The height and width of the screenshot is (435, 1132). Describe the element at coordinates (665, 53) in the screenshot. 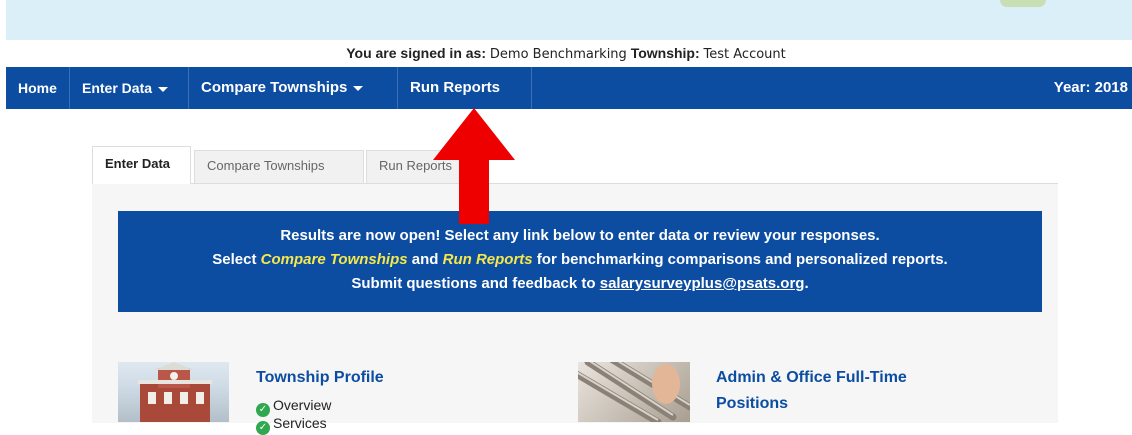

I see `township-label: Township:` at that location.